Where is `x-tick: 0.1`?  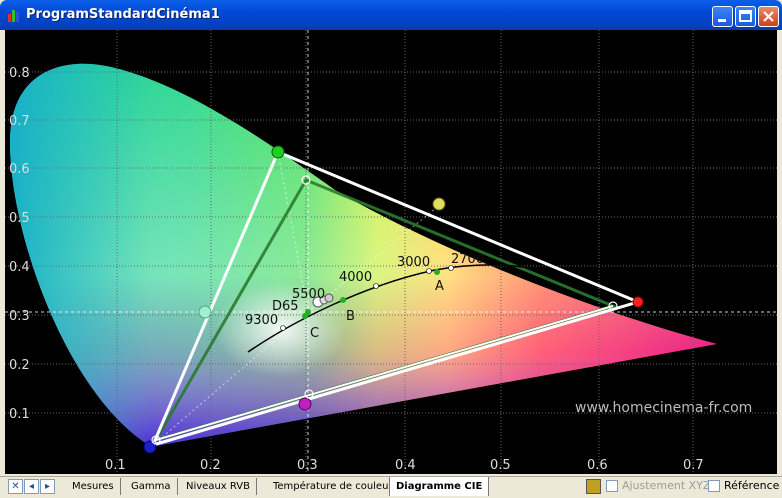 x-tick: 0.1 is located at coordinates (115, 465).